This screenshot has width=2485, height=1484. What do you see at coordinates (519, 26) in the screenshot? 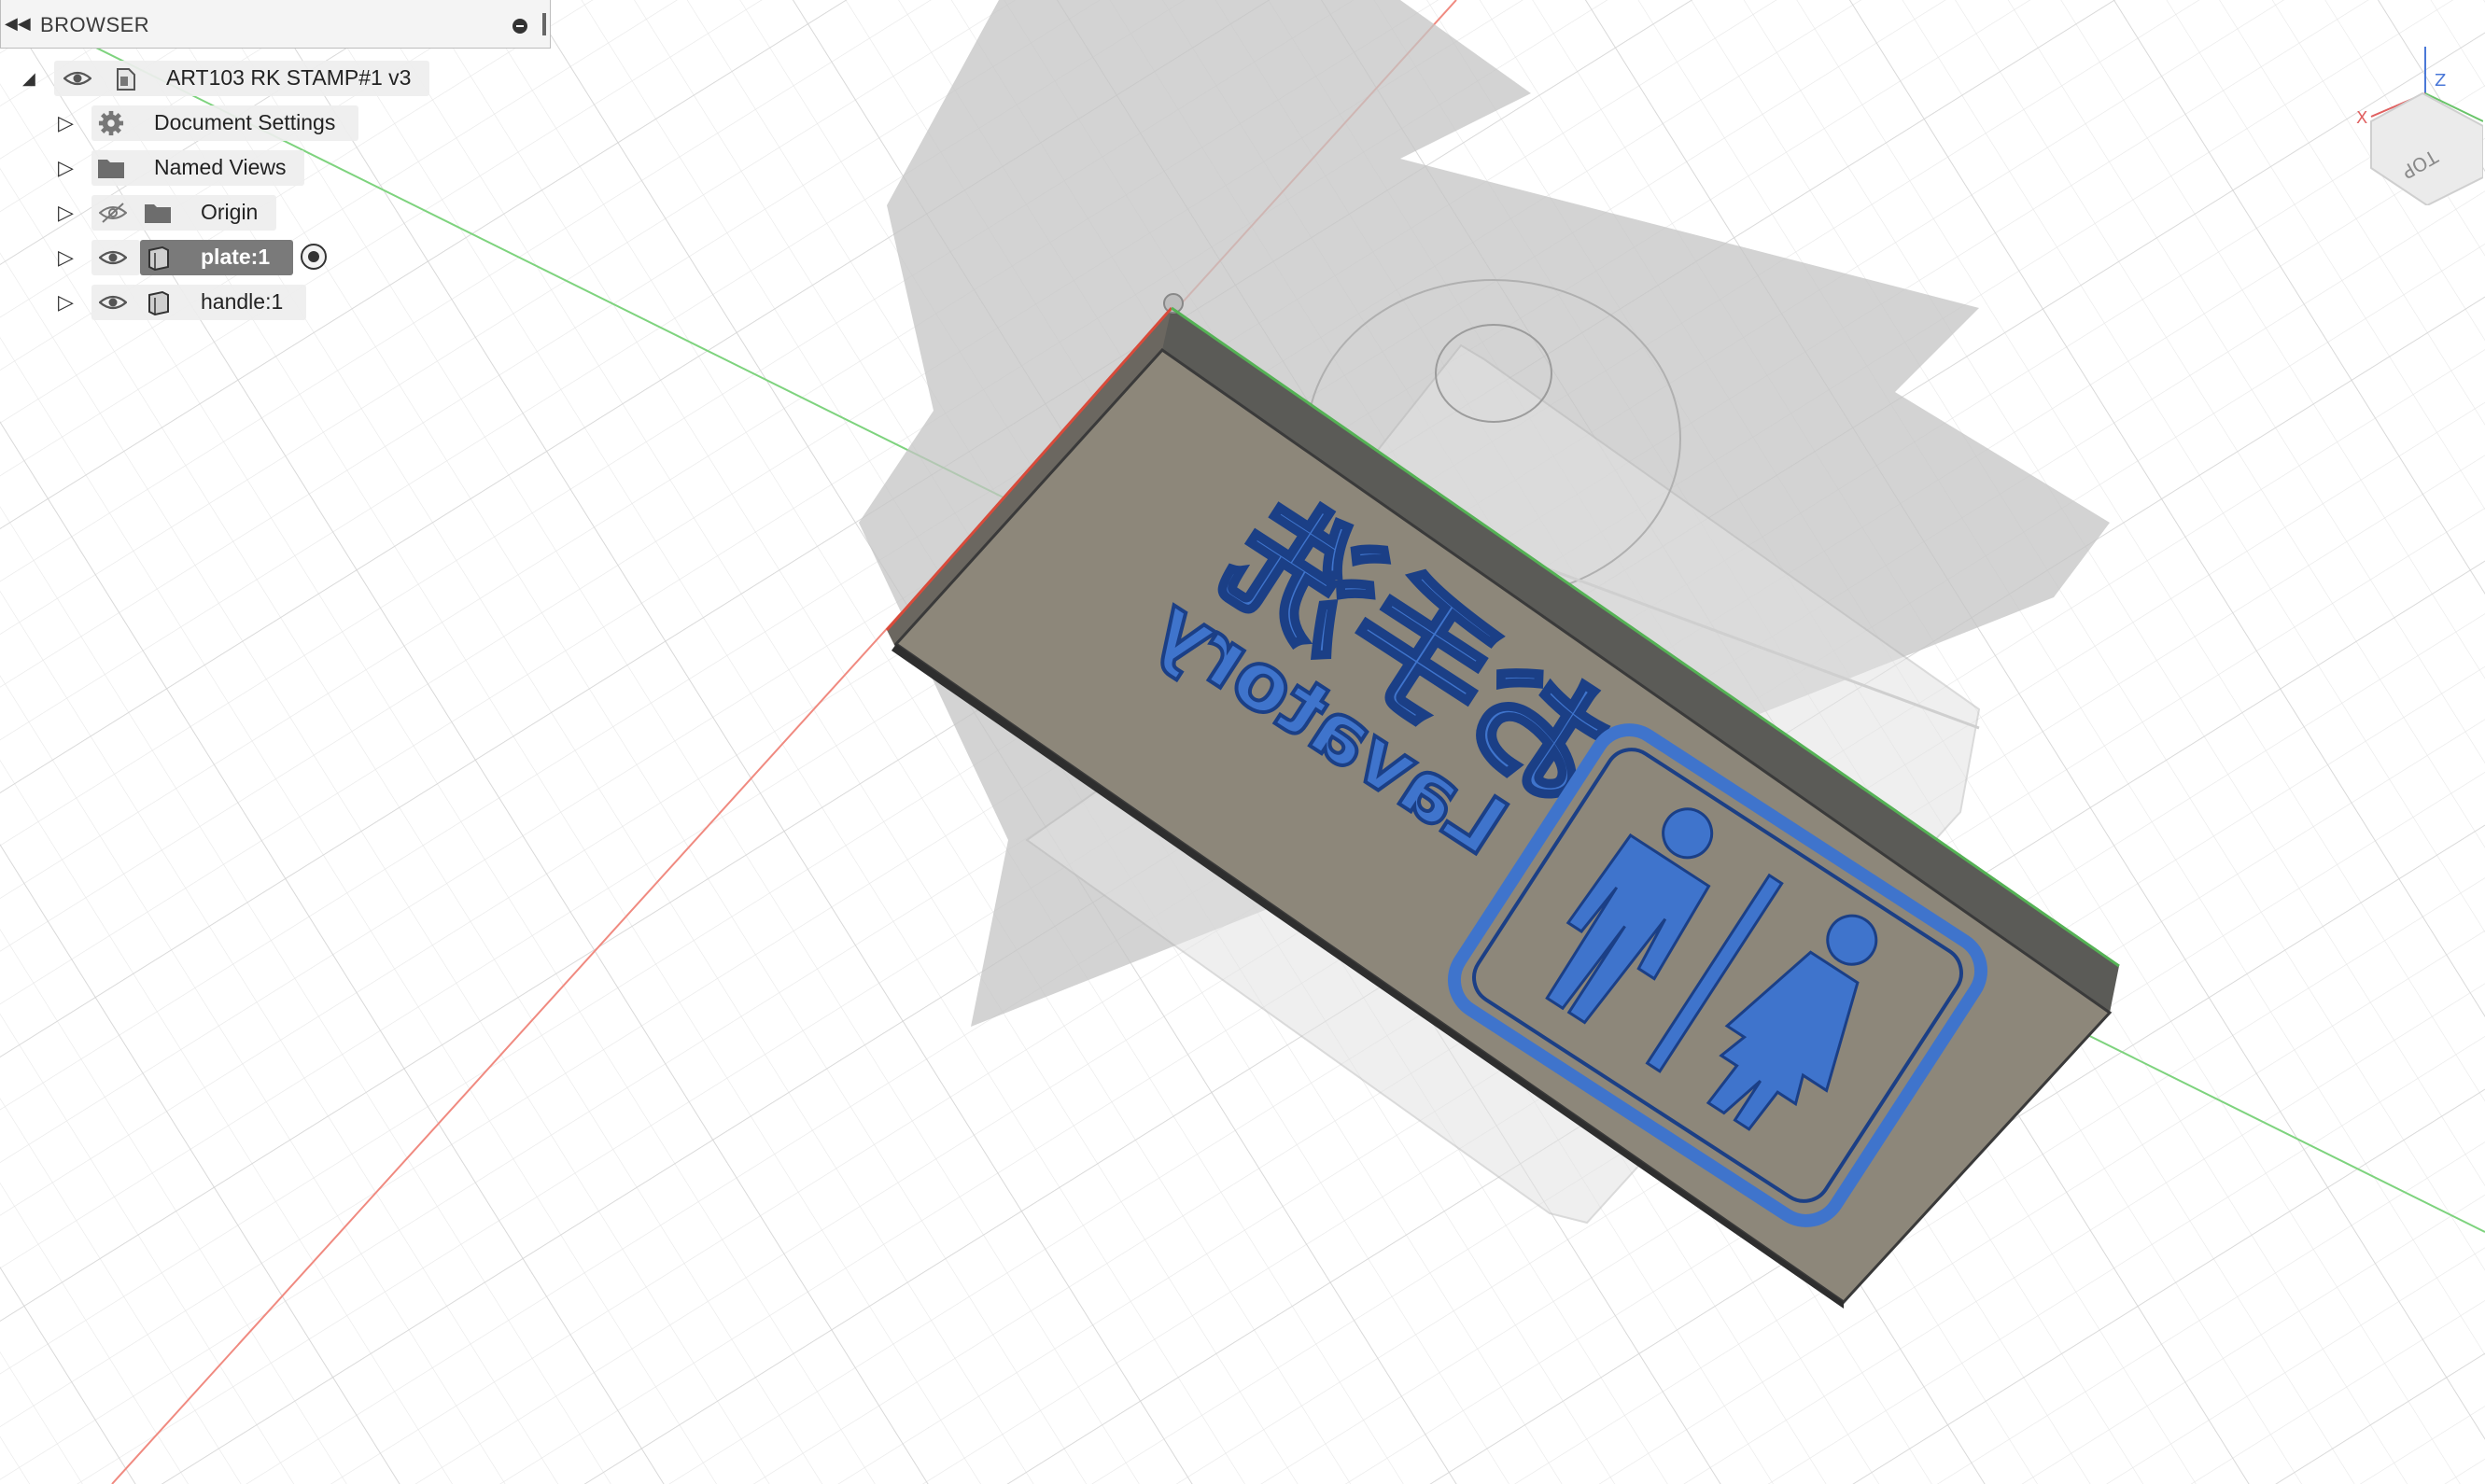
I see `minimize-browser-button` at bounding box center [519, 26].